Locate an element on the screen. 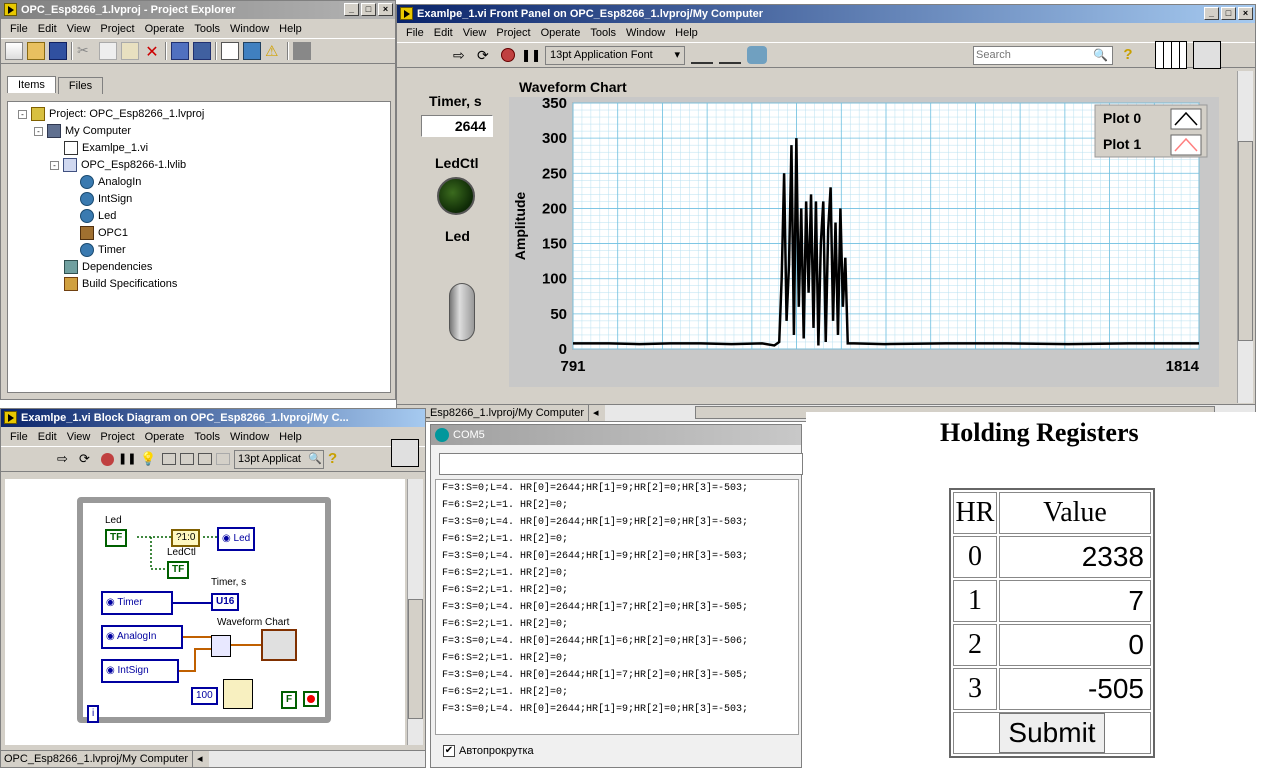 The height and width of the screenshot is (768, 1261). tree-item-project: - Project: OPC_Esp8266_1.lvproj is located at coordinates (111, 114).